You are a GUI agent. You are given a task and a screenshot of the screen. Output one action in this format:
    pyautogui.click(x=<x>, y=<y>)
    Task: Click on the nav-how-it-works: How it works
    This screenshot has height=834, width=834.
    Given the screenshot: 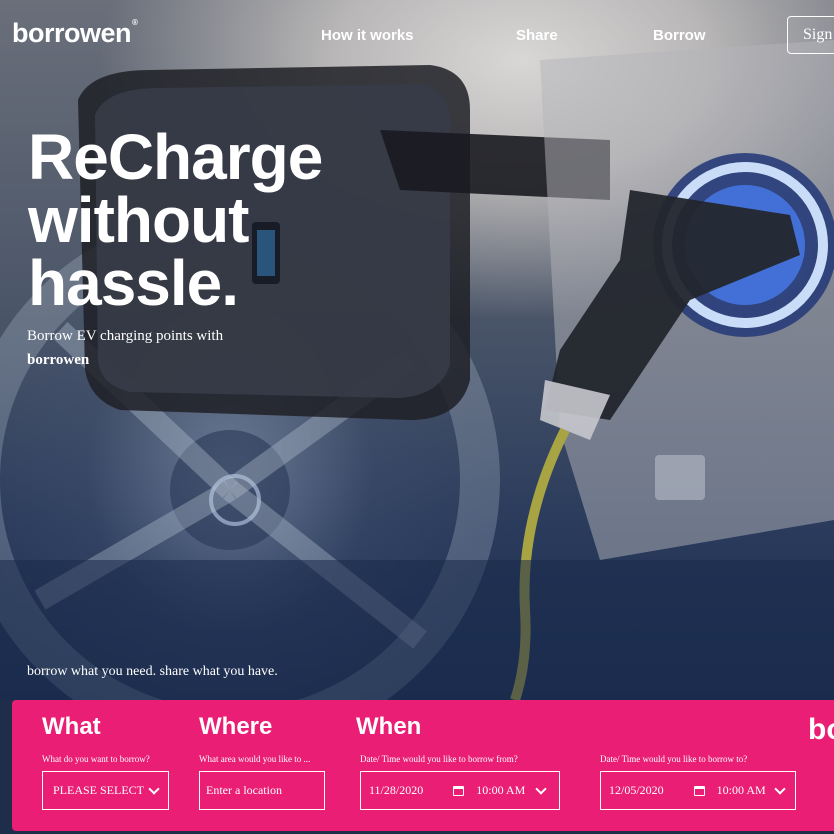 What is the action you would take?
    pyautogui.click(x=367, y=35)
    